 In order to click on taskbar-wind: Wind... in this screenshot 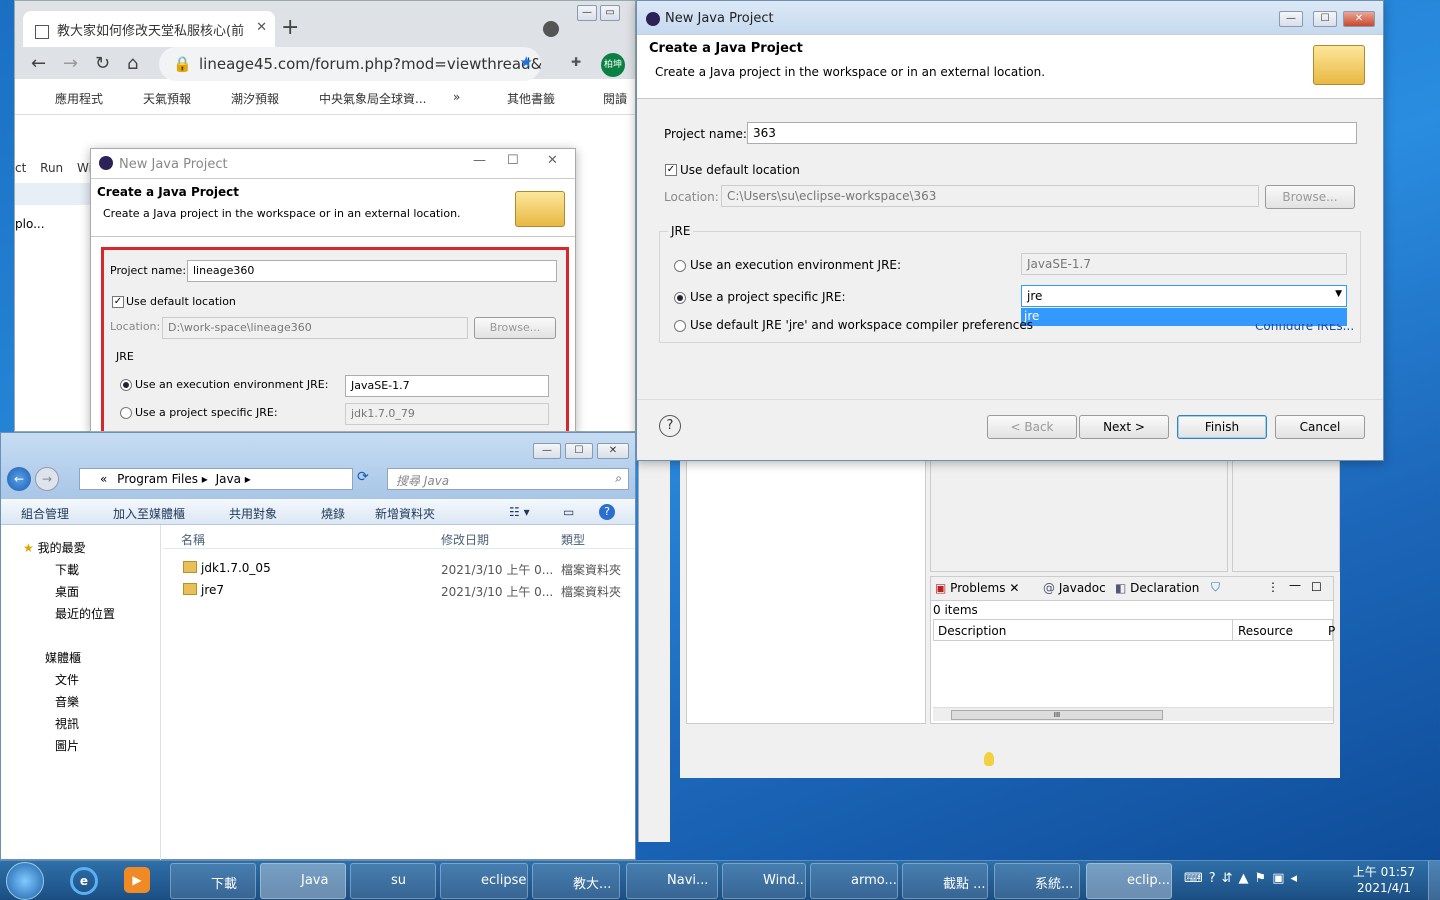, I will do `click(764, 881)`.